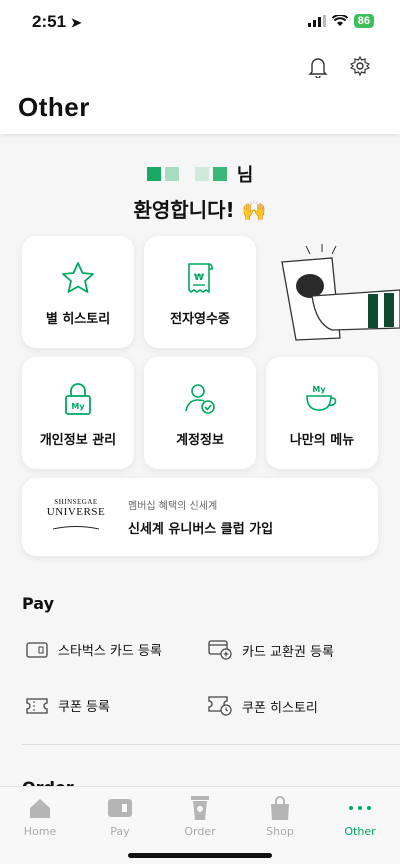  I want to click on universe-text: 멤버십 혜택의 신세계 신세계 유니버스 클럽 가입, so click(200, 517).